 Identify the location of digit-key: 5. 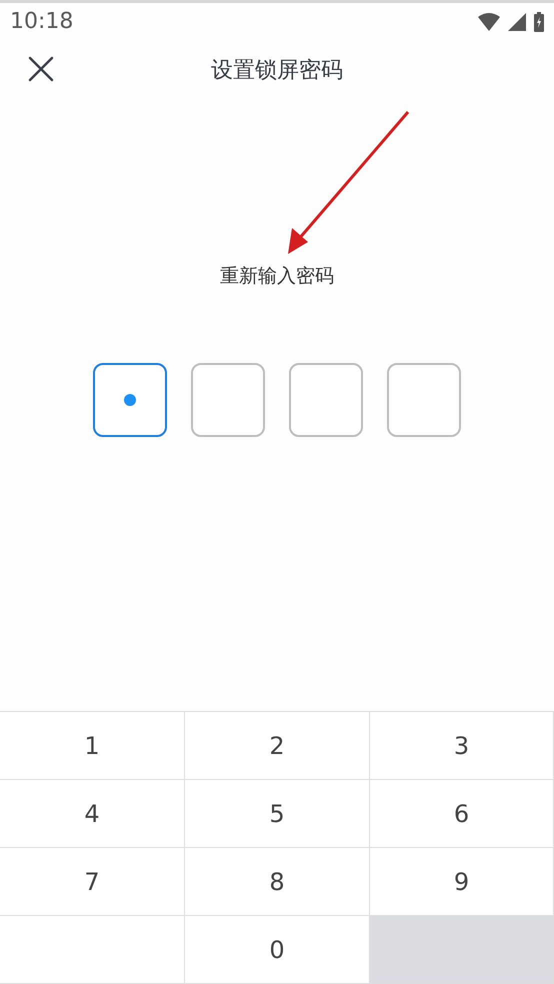
(277, 814).